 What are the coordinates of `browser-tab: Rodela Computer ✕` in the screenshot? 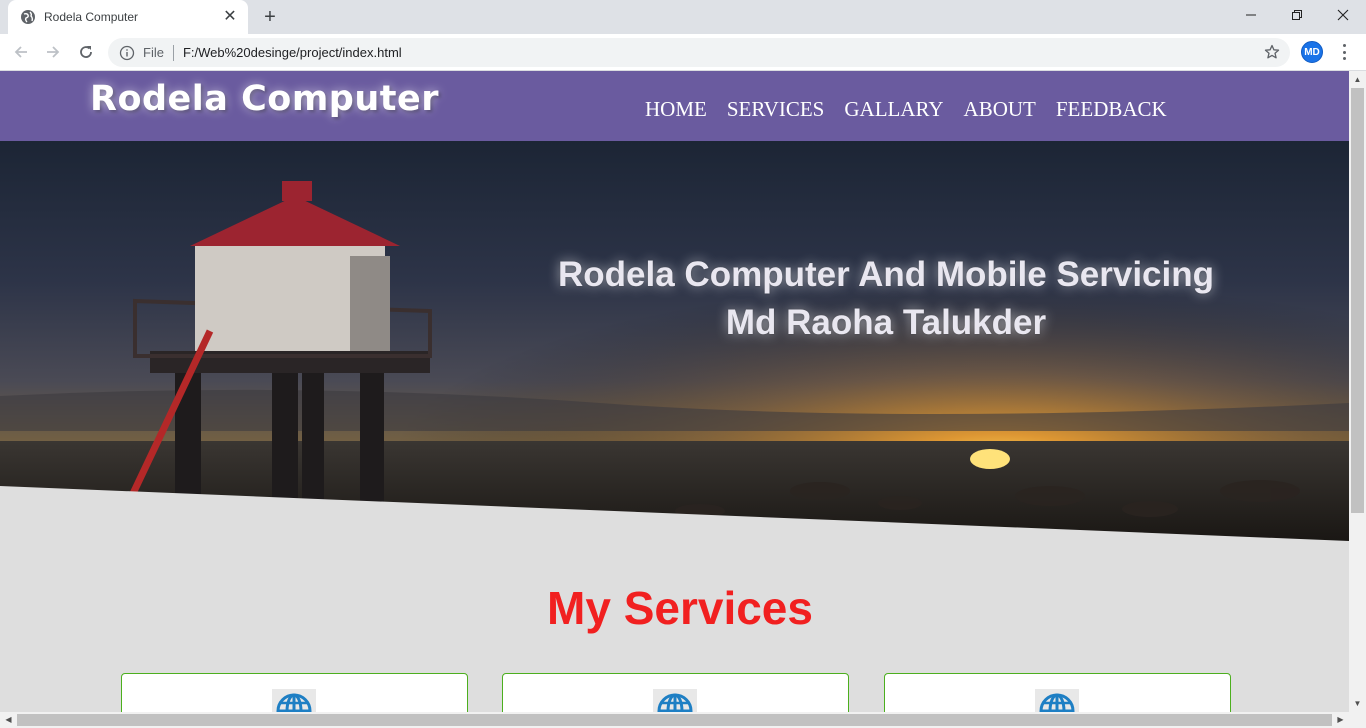 It's located at (128, 17).